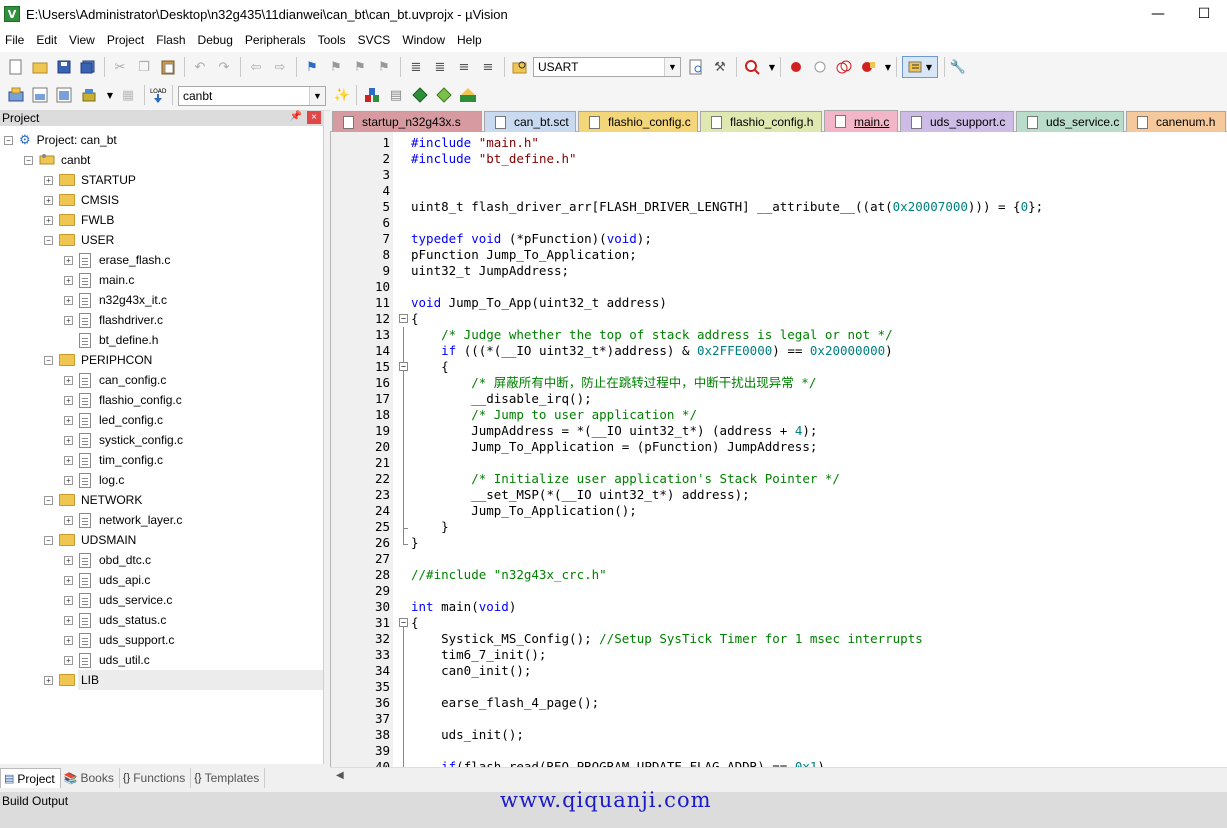 This screenshot has width=1227, height=828. I want to click on code-line: 28 //#include "n32g43x_crc.h", so click(779, 575).